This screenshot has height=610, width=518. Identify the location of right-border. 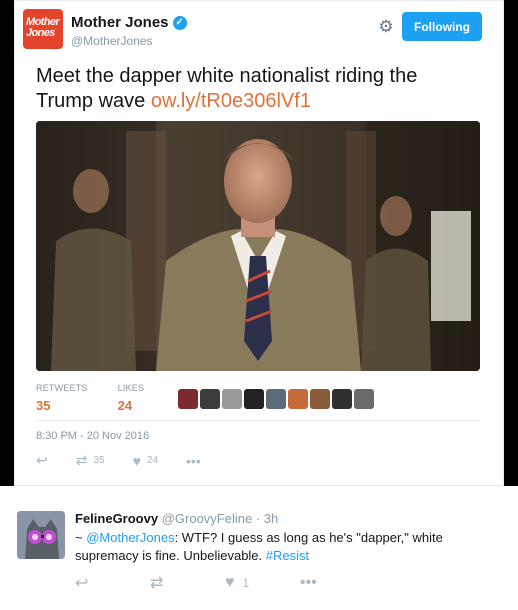
(511, 243).